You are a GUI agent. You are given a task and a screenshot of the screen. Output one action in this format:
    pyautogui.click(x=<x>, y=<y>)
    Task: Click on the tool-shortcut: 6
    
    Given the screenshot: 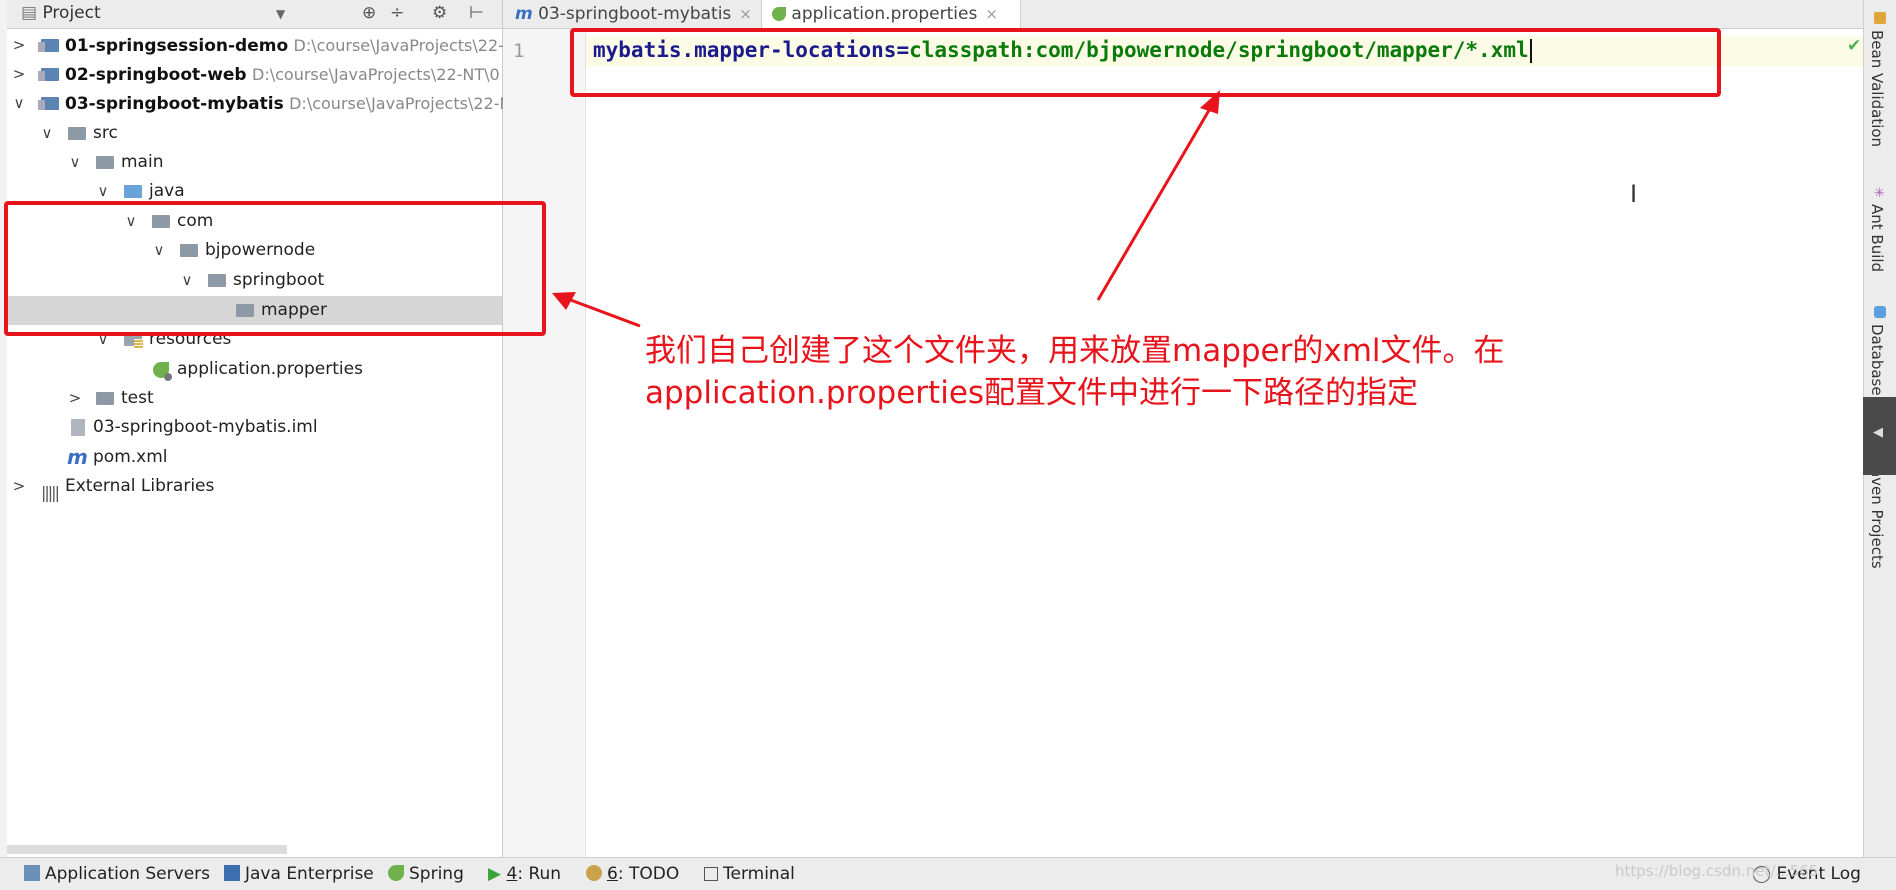 What is the action you would take?
    pyautogui.click(x=612, y=874)
    